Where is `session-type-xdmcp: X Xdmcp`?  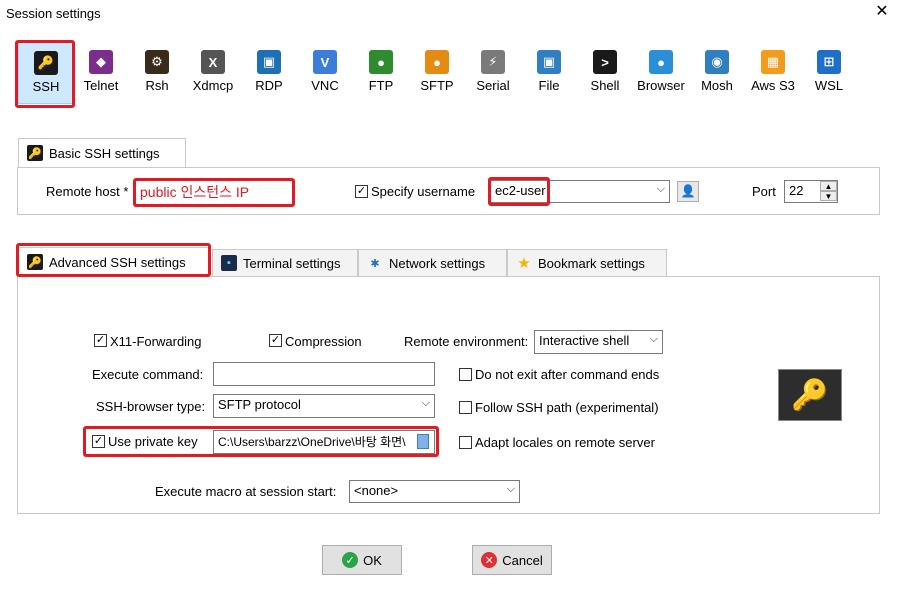 session-type-xdmcp: X Xdmcp is located at coordinates (213, 73).